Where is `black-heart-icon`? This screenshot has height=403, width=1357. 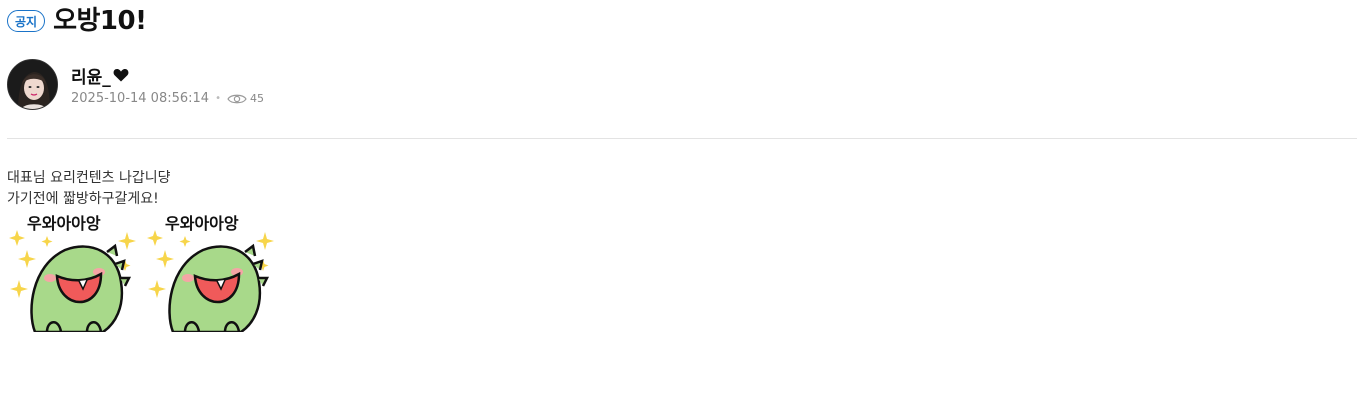 black-heart-icon is located at coordinates (121, 75).